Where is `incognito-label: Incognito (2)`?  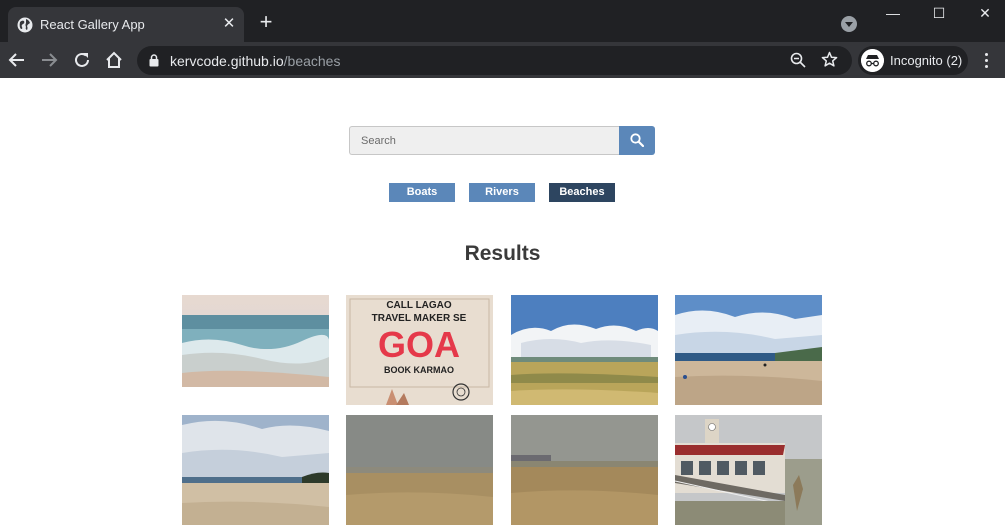
incognito-label: Incognito (2) is located at coordinates (926, 60).